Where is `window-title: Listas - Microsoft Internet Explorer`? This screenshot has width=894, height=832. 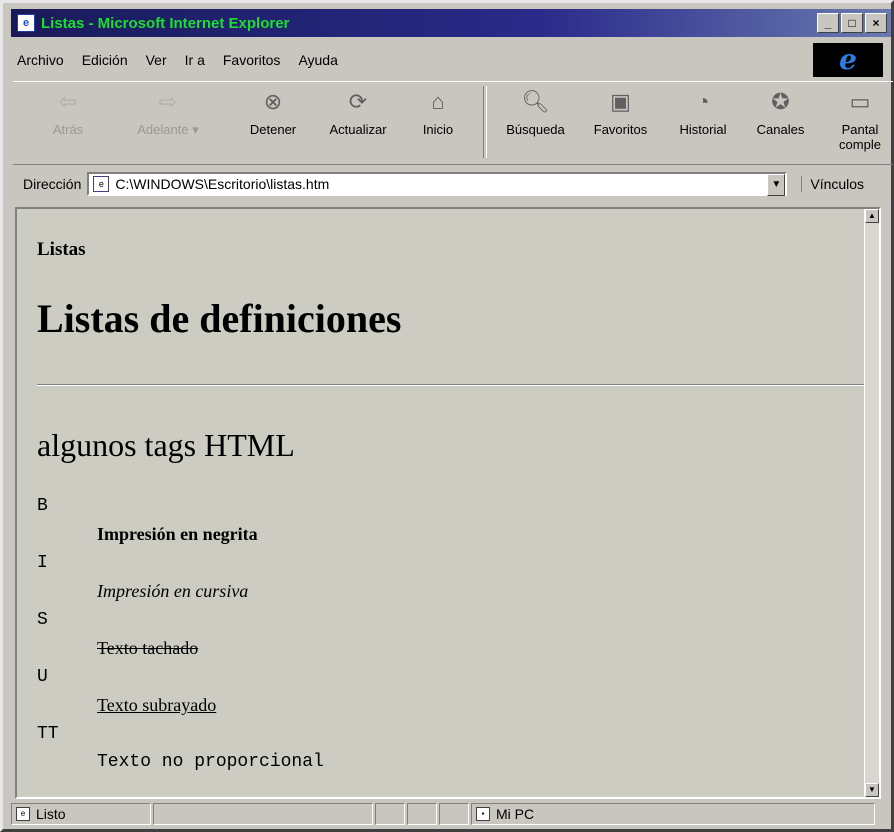
window-title: Listas - Microsoft Internet Explorer is located at coordinates (165, 23).